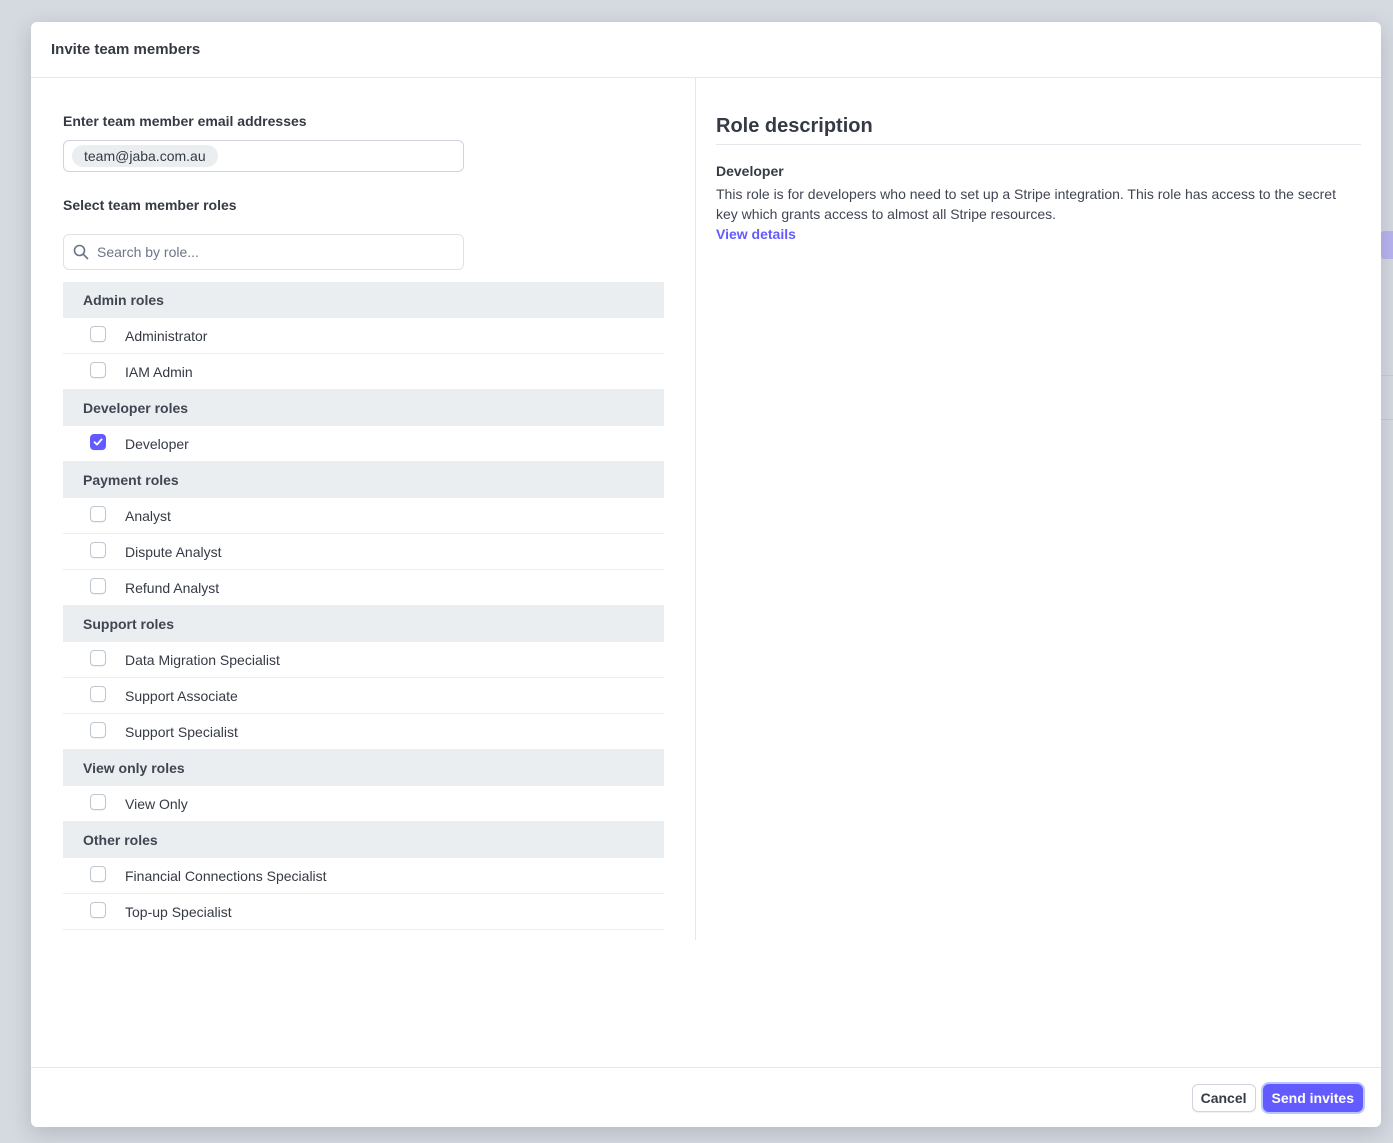  I want to click on role-option-label: Data Migration Specialist, so click(202, 659).